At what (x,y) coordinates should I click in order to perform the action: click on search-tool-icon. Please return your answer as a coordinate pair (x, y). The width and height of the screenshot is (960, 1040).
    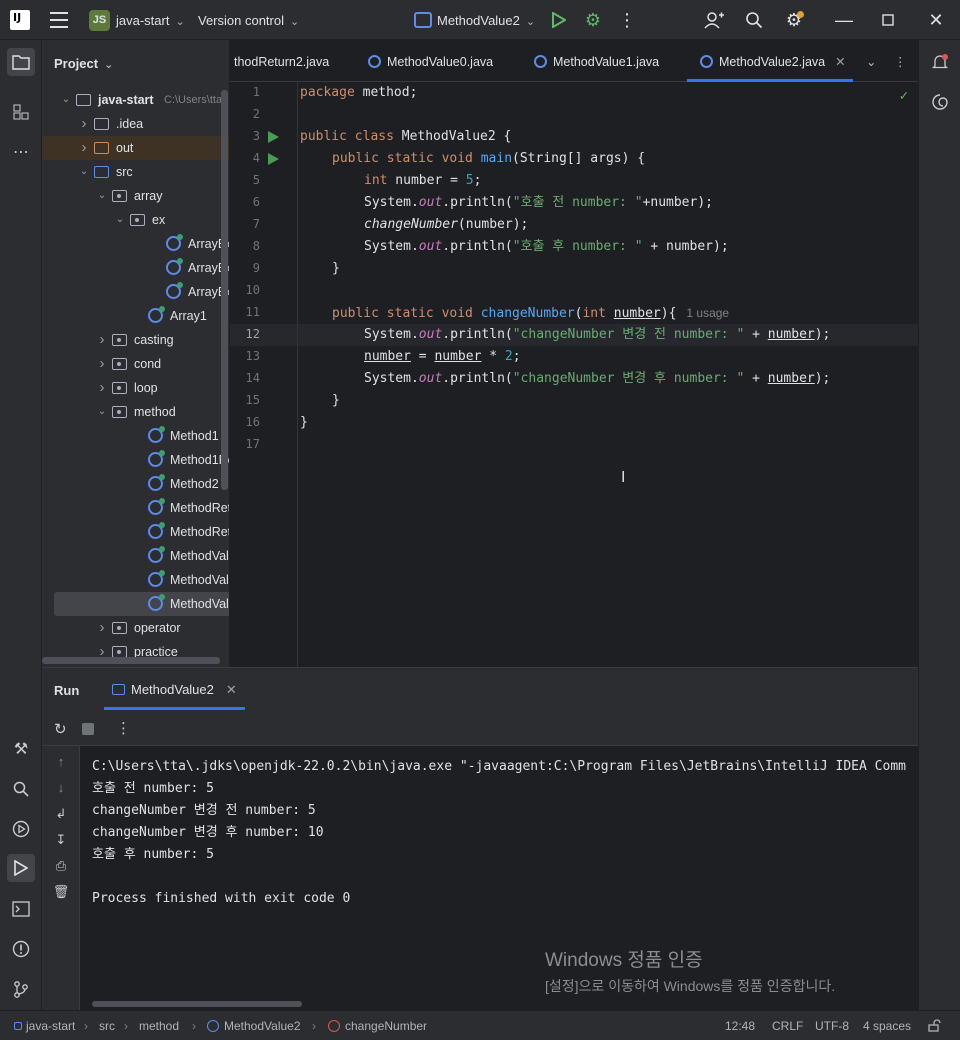
    Looking at the image, I should click on (21, 789).